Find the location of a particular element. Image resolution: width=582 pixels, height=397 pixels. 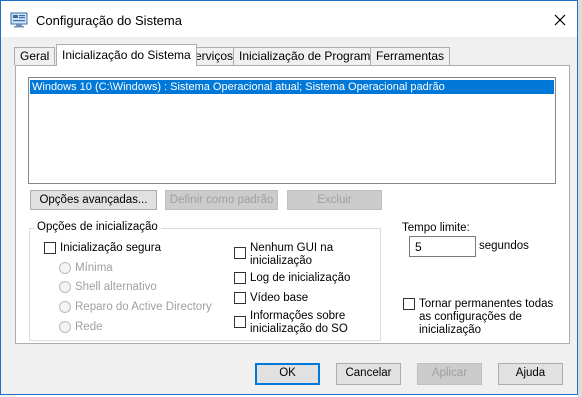

help-button: Ajuda is located at coordinates (530, 374).